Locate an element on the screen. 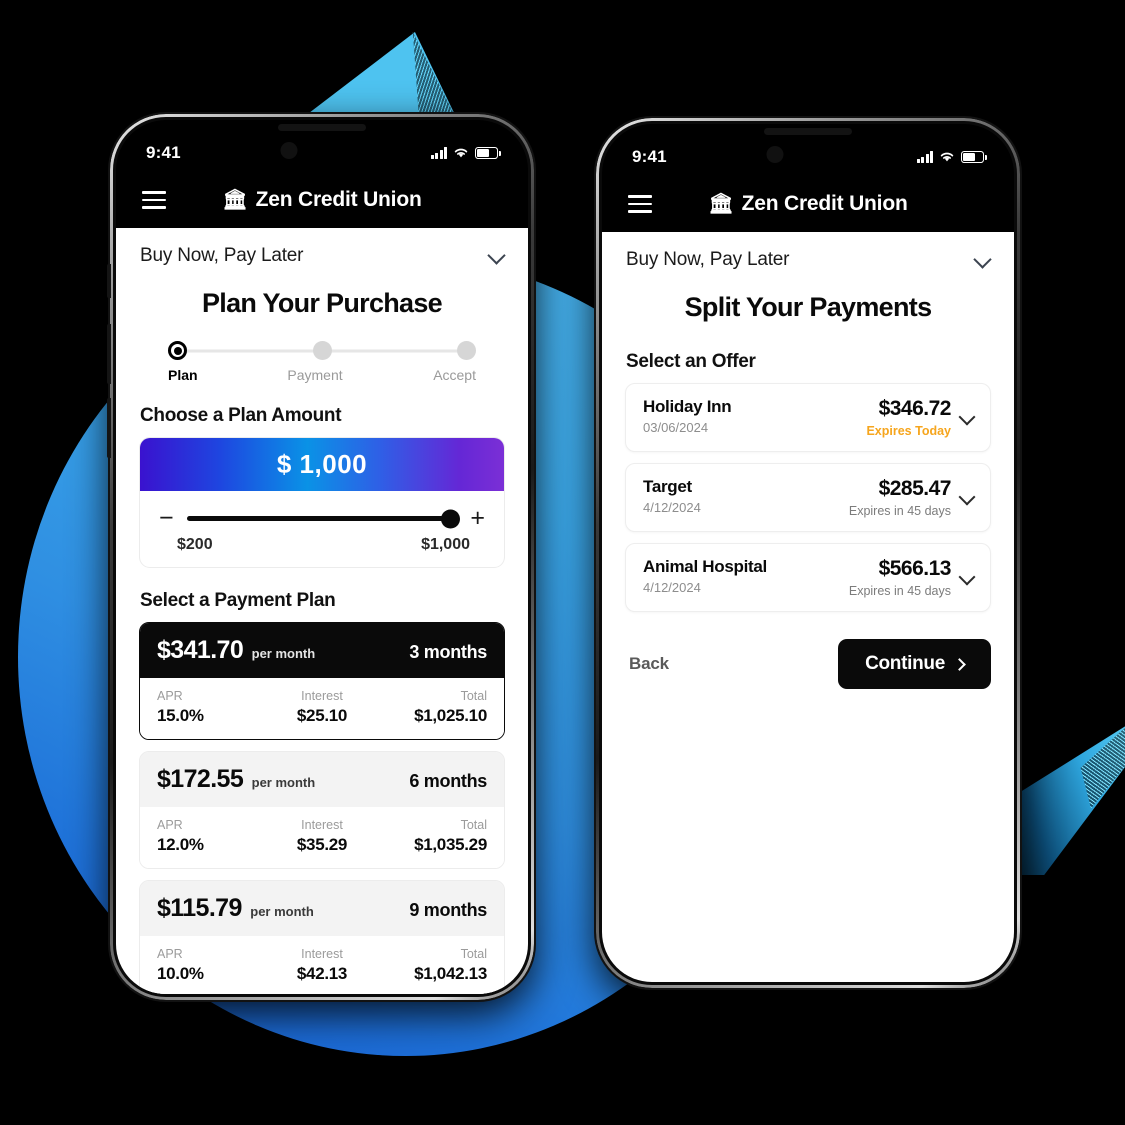 This screenshot has height=1125, width=1125. offer-amount: $346.72 is located at coordinates (915, 408).